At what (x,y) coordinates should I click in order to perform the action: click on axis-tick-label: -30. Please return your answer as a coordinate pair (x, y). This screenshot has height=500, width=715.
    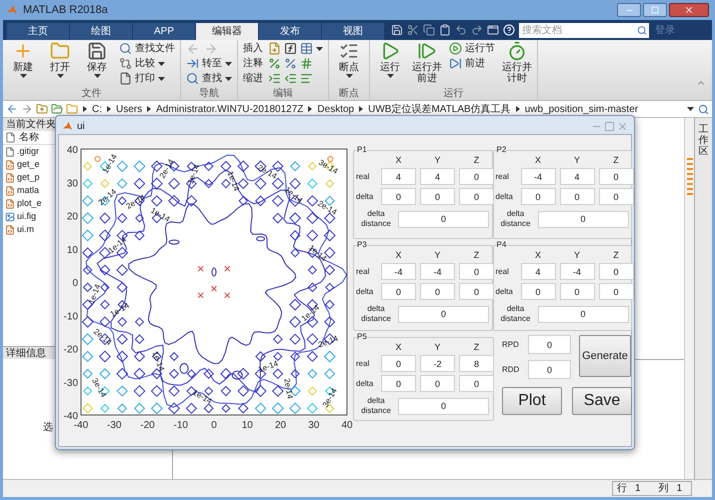
    Looking at the image, I should click on (71, 383).